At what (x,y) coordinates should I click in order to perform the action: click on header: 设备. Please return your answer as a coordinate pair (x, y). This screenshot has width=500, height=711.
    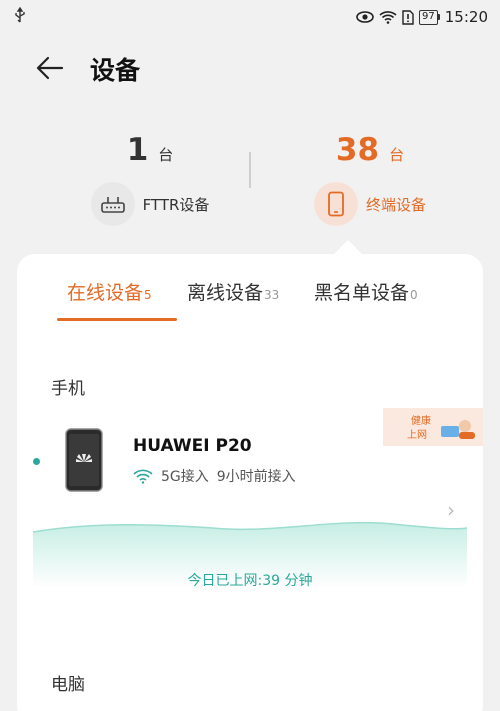
    Looking at the image, I should click on (250, 68).